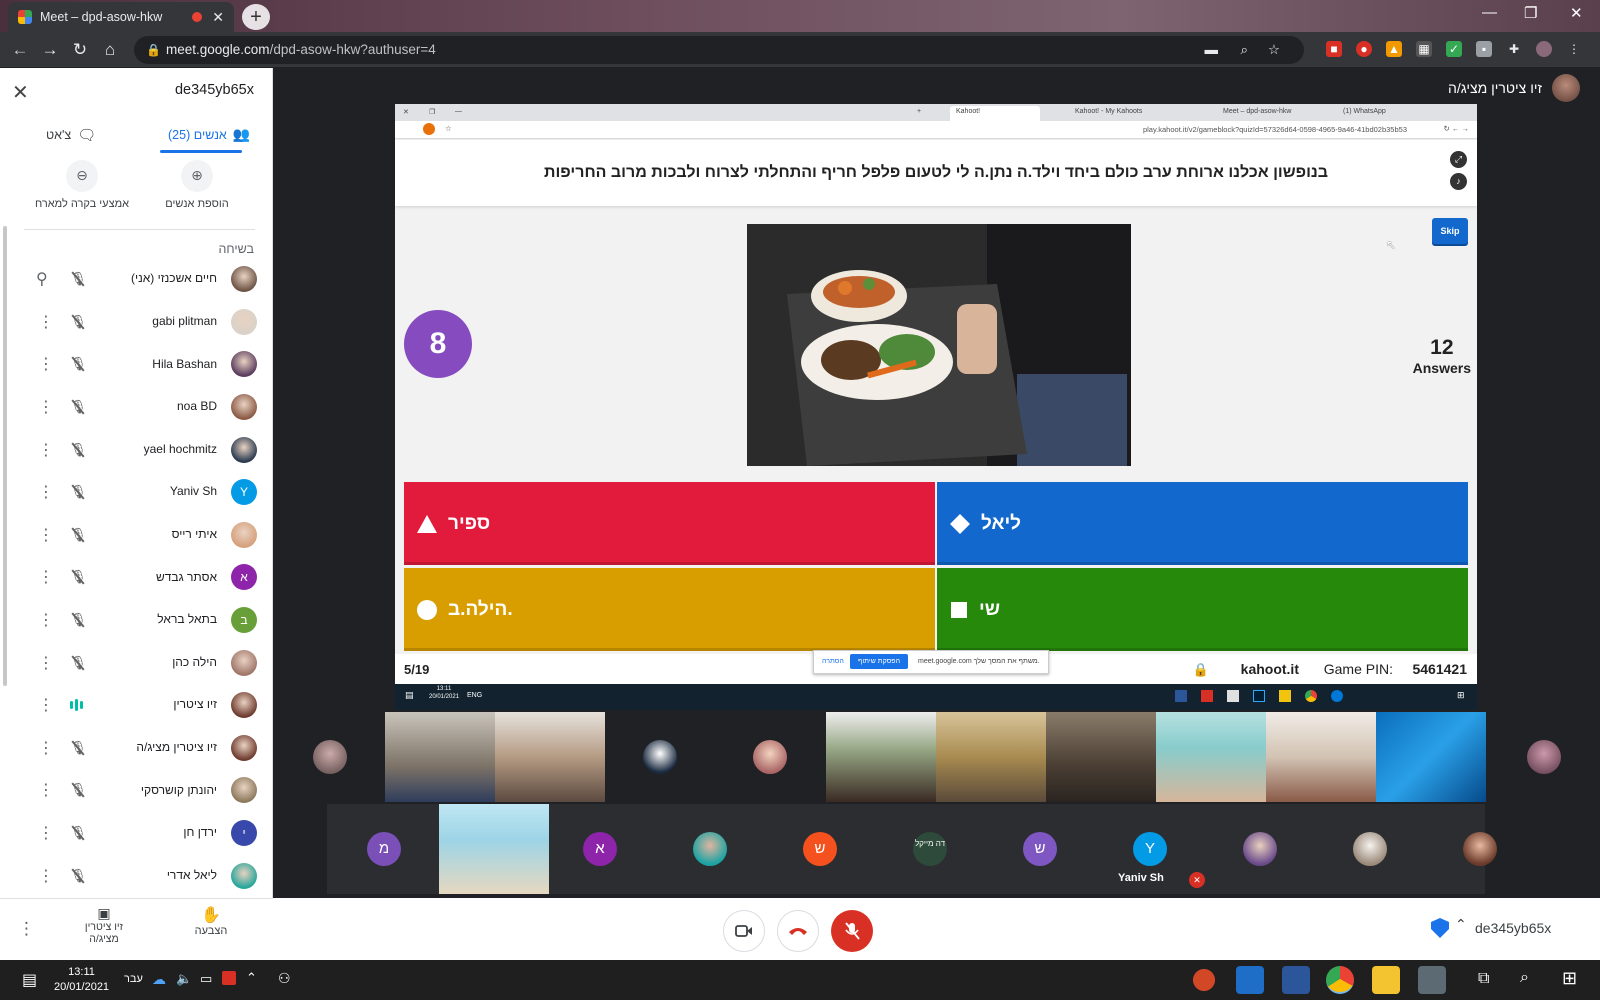 This screenshot has width=1600, height=1000. Describe the element at coordinates (1364, 49) in the screenshot. I see `extension-stop-icon: ●` at that location.